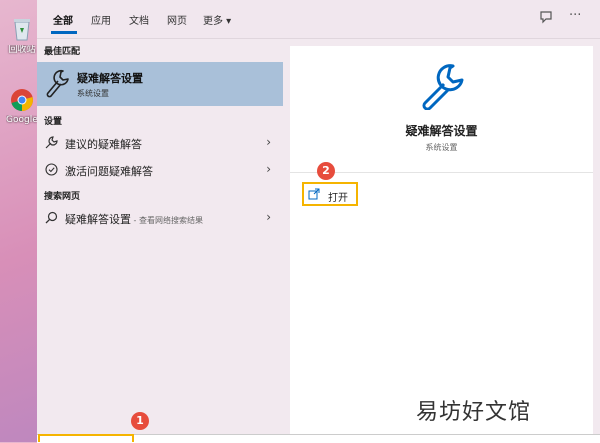 This screenshot has height=443, width=600. What do you see at coordinates (63, 19) in the screenshot?
I see `tab-all: 全部` at bounding box center [63, 19].